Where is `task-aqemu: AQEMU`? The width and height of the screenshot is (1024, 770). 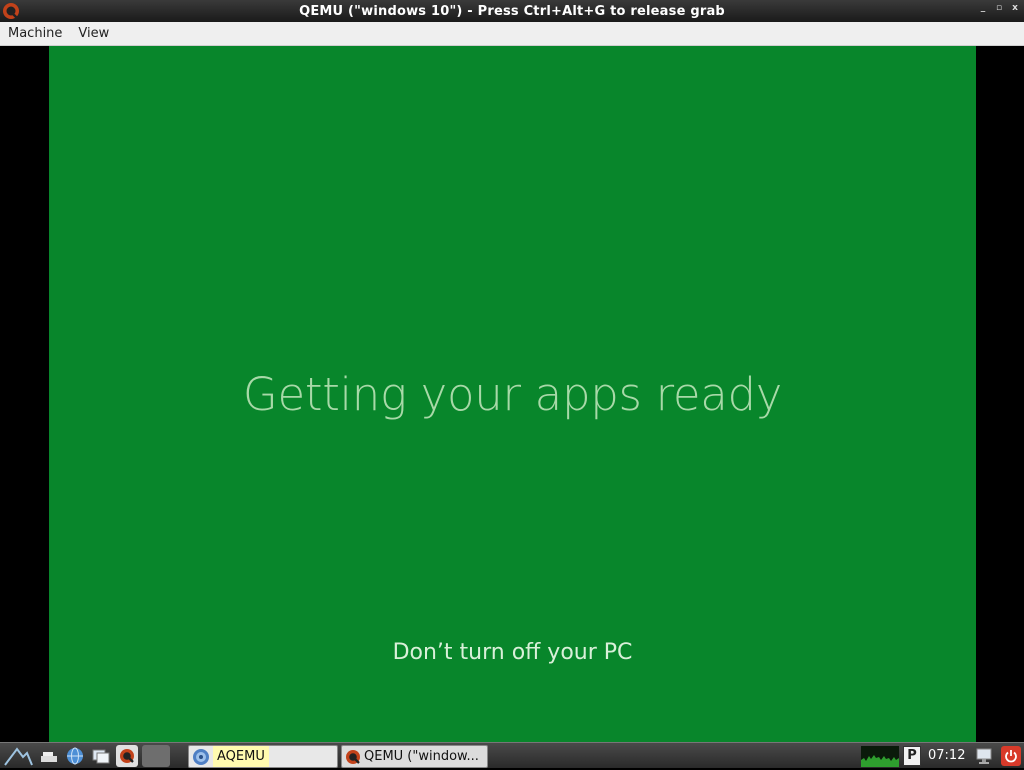
task-aqemu: AQEMU is located at coordinates (263, 756).